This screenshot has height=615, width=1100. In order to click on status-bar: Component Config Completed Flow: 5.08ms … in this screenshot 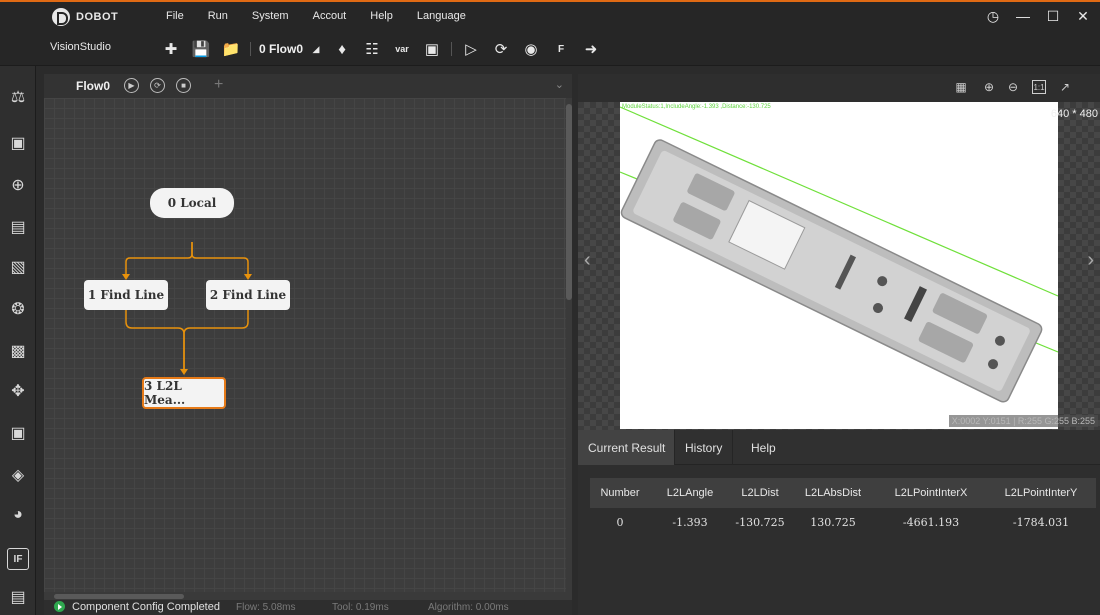, I will do `click(308, 607)`.